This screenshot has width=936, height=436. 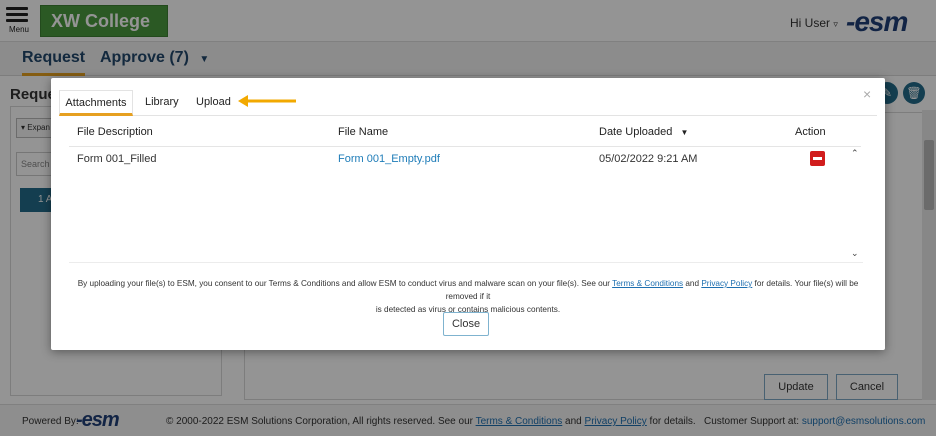 I want to click on remove-icon, so click(x=817, y=158).